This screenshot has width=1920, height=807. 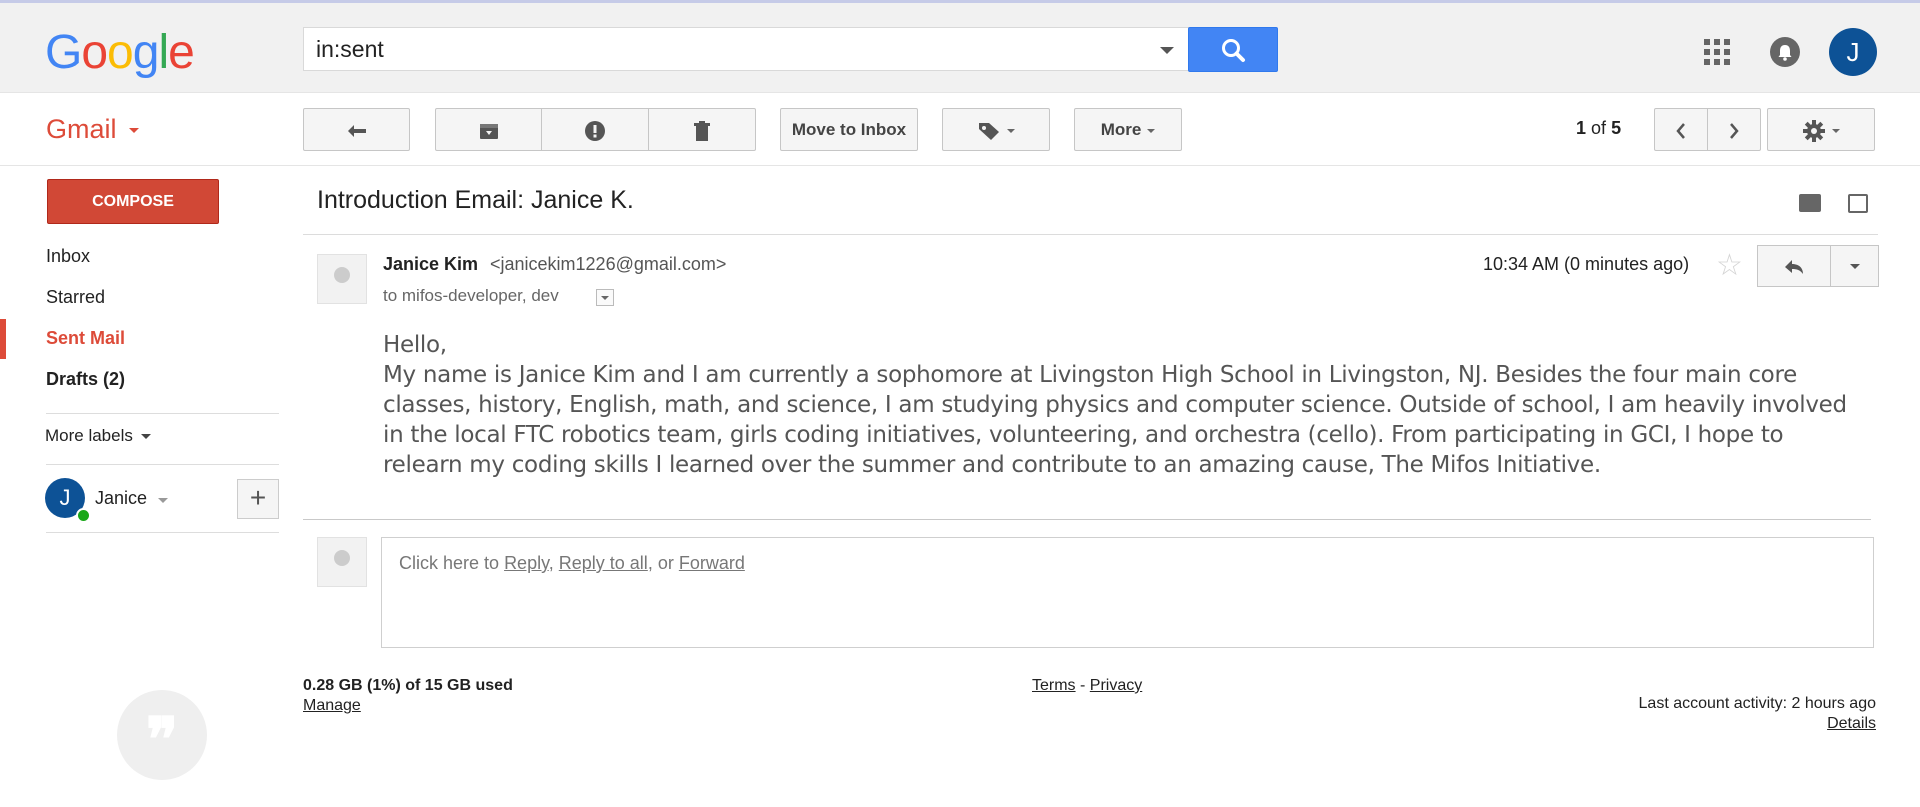 I want to click on search-input: in:sent, so click(x=746, y=49).